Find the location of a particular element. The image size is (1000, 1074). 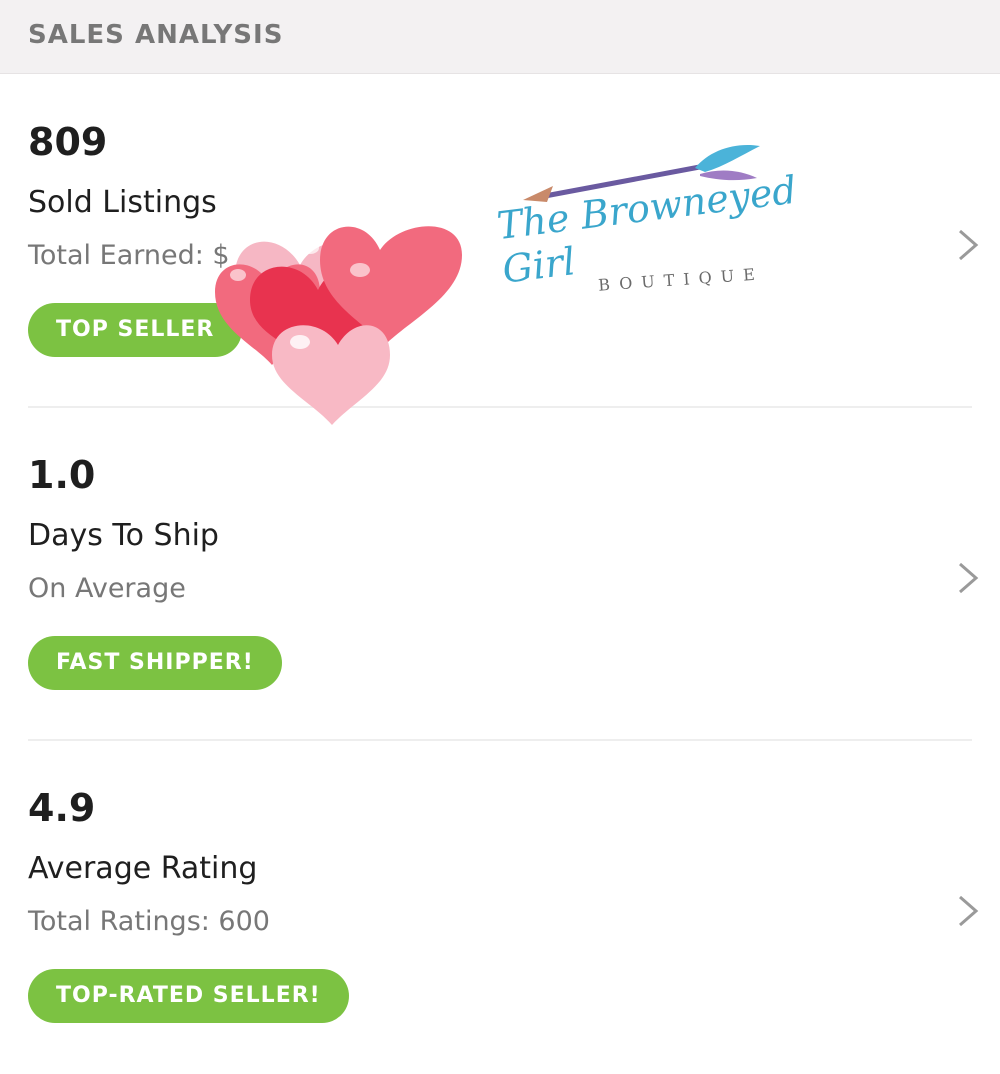

metric-label: Days To Ship is located at coordinates (123, 535).